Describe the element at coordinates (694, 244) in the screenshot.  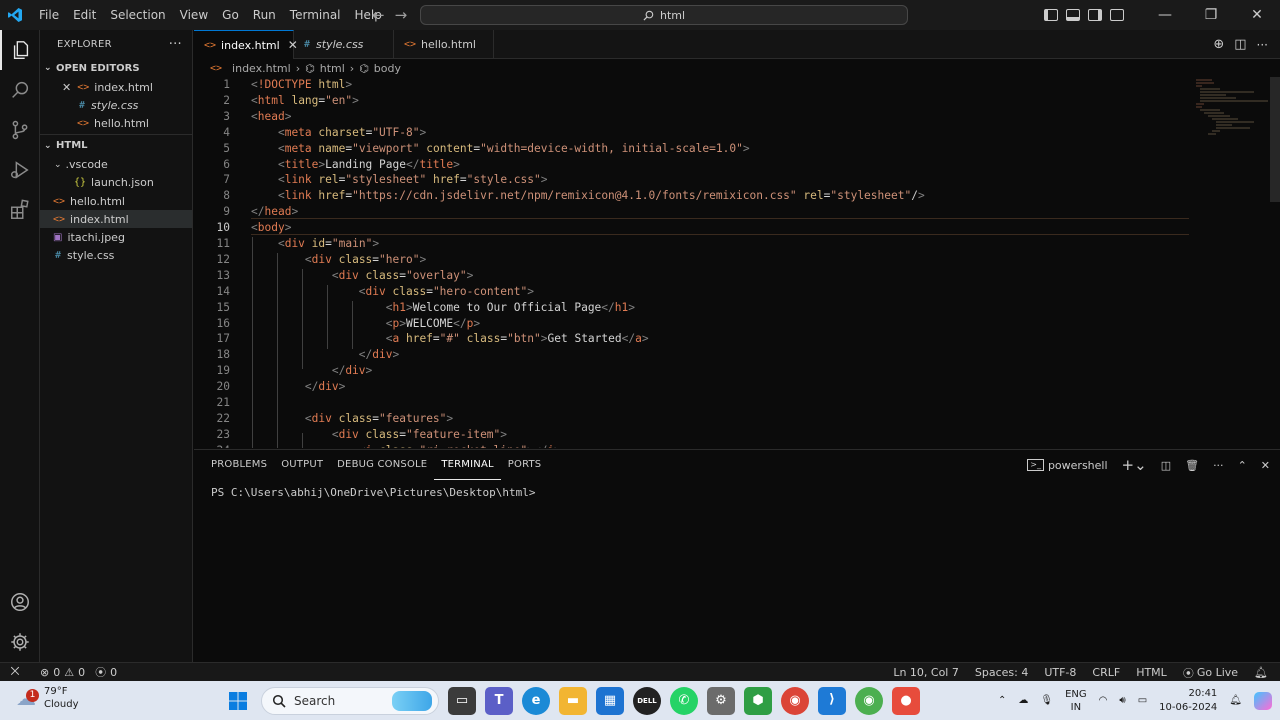
I see `code-line: 11 <div id="main">` at that location.